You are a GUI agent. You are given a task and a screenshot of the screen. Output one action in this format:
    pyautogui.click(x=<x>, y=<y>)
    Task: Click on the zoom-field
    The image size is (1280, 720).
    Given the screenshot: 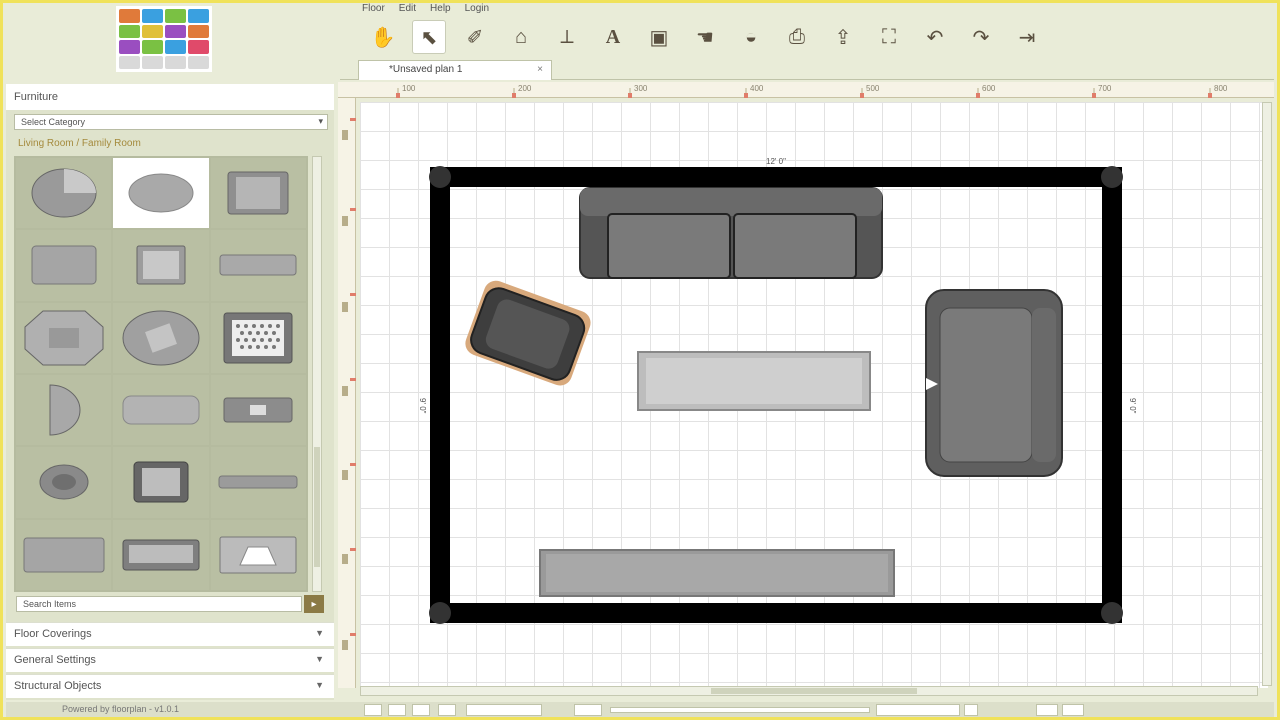 What is the action you would take?
    pyautogui.click(x=918, y=710)
    